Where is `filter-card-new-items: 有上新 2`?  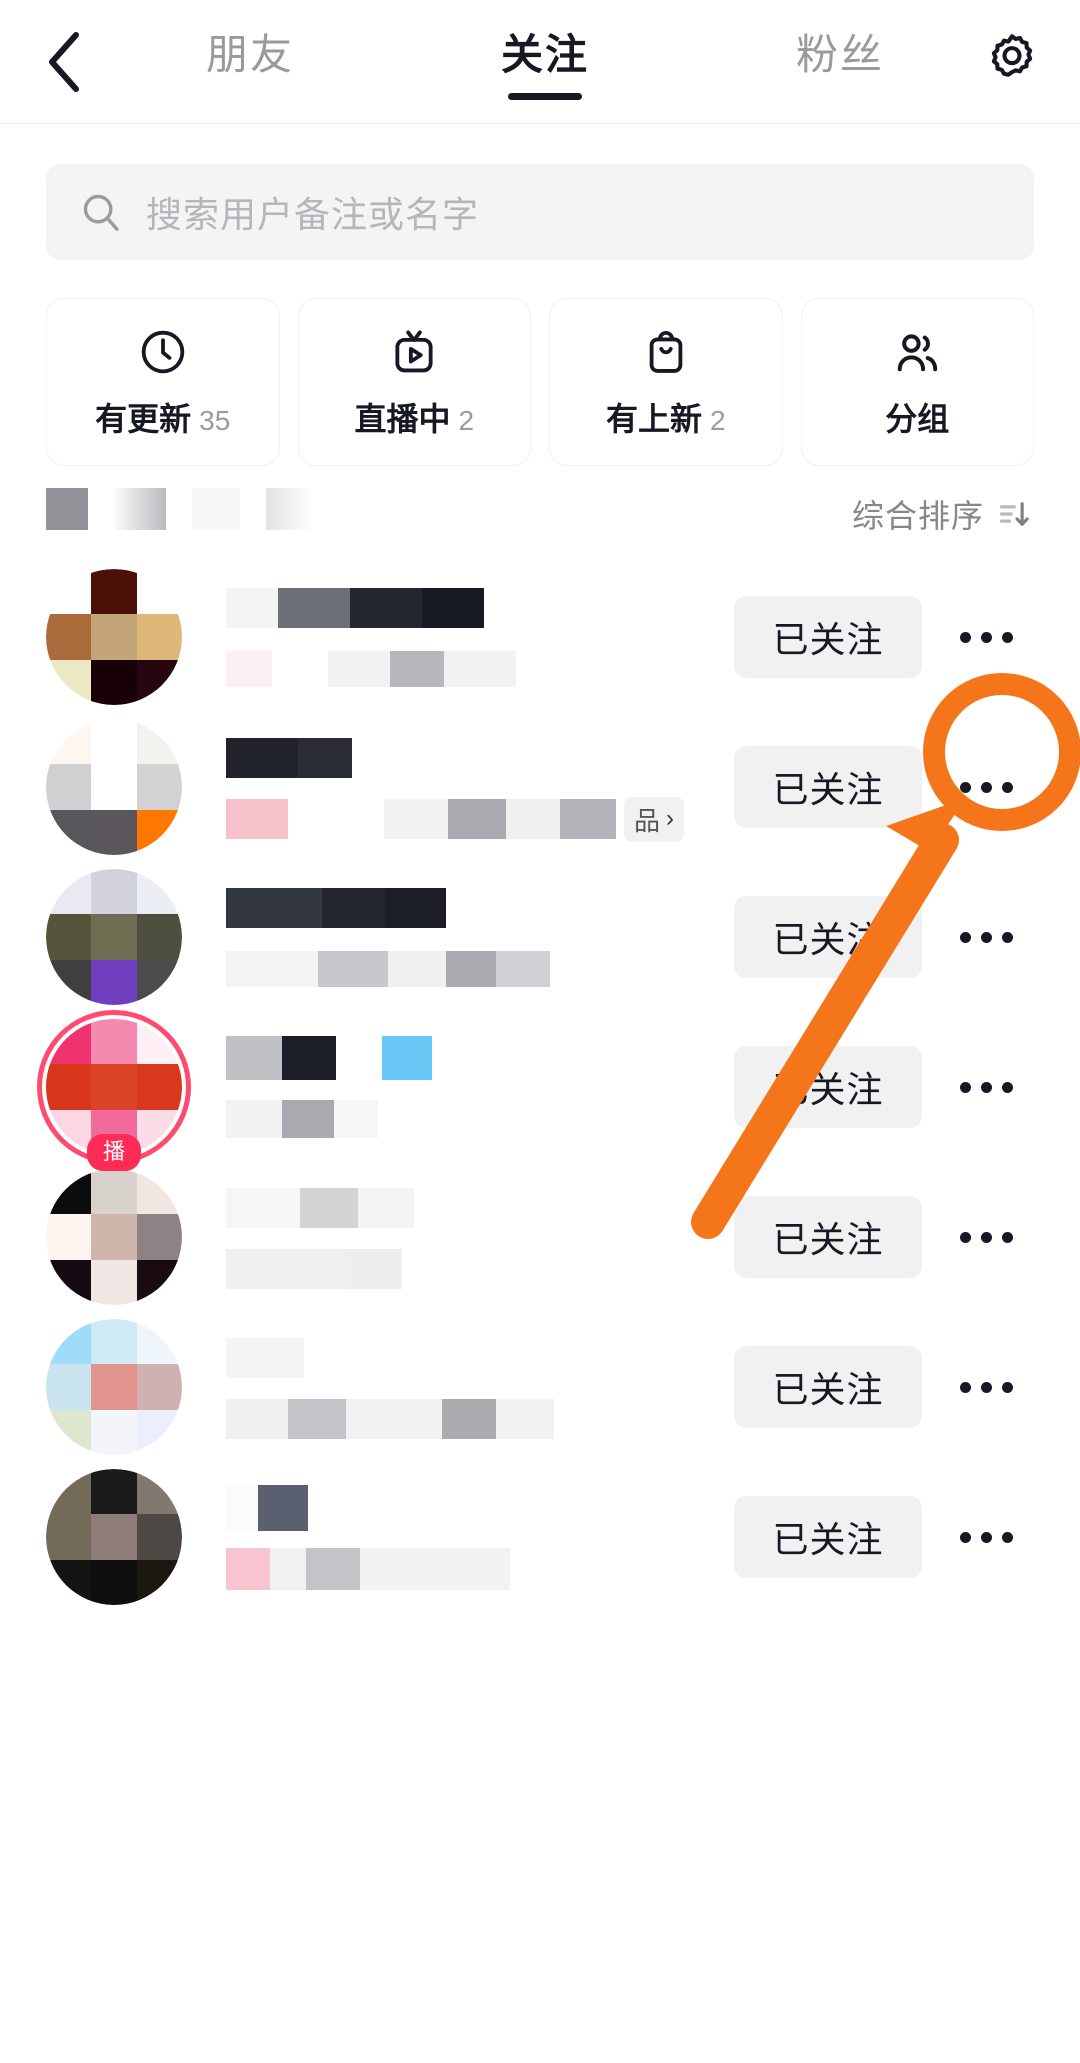 filter-card-new-items: 有上新 2 is located at coordinates (666, 382).